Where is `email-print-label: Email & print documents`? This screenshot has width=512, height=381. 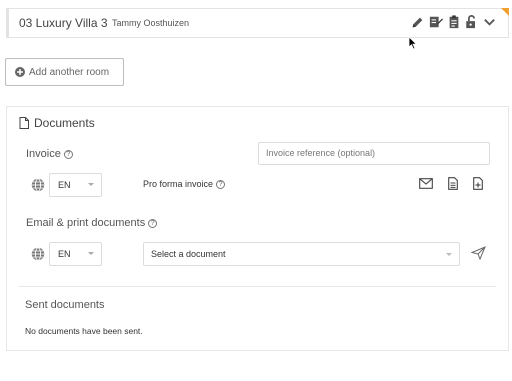
email-print-label: Email & print documents is located at coordinates (86, 223).